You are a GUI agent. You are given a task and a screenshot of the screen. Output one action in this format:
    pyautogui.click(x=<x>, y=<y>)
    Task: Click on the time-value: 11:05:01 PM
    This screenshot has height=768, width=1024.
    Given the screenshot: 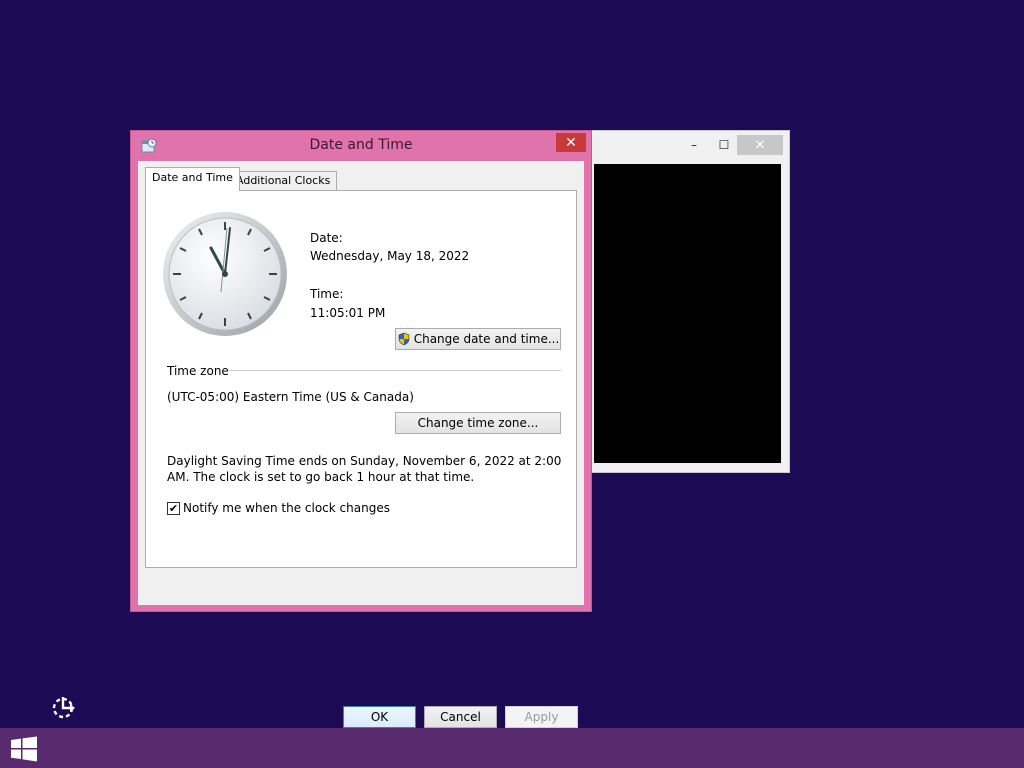 What is the action you would take?
    pyautogui.click(x=348, y=313)
    